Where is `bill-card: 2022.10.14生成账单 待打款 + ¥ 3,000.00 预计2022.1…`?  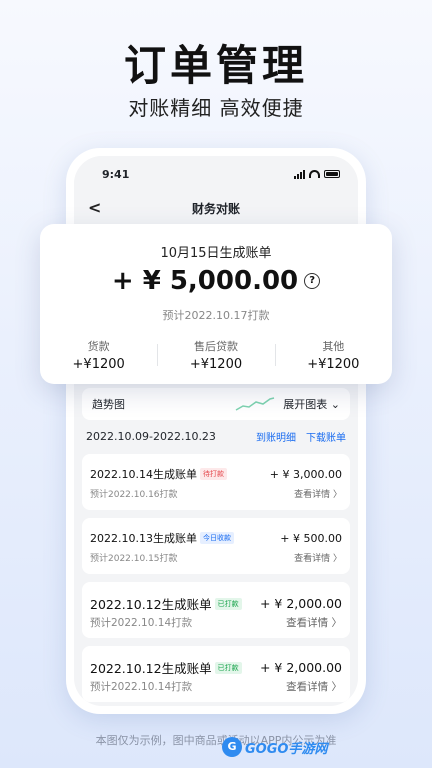
bill-card: 2022.10.14生成账单 待打款 + ¥ 3,000.00 预计2022.1… is located at coordinates (216, 482).